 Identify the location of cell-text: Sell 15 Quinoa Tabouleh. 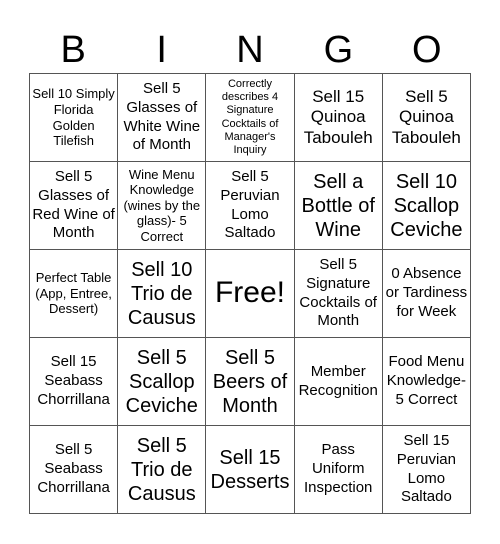
(338, 116).